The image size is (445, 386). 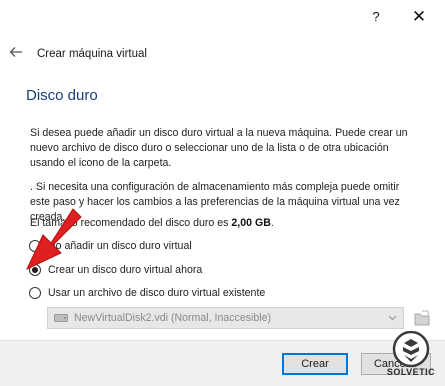 I want to click on radio-button, so click(x=35, y=293).